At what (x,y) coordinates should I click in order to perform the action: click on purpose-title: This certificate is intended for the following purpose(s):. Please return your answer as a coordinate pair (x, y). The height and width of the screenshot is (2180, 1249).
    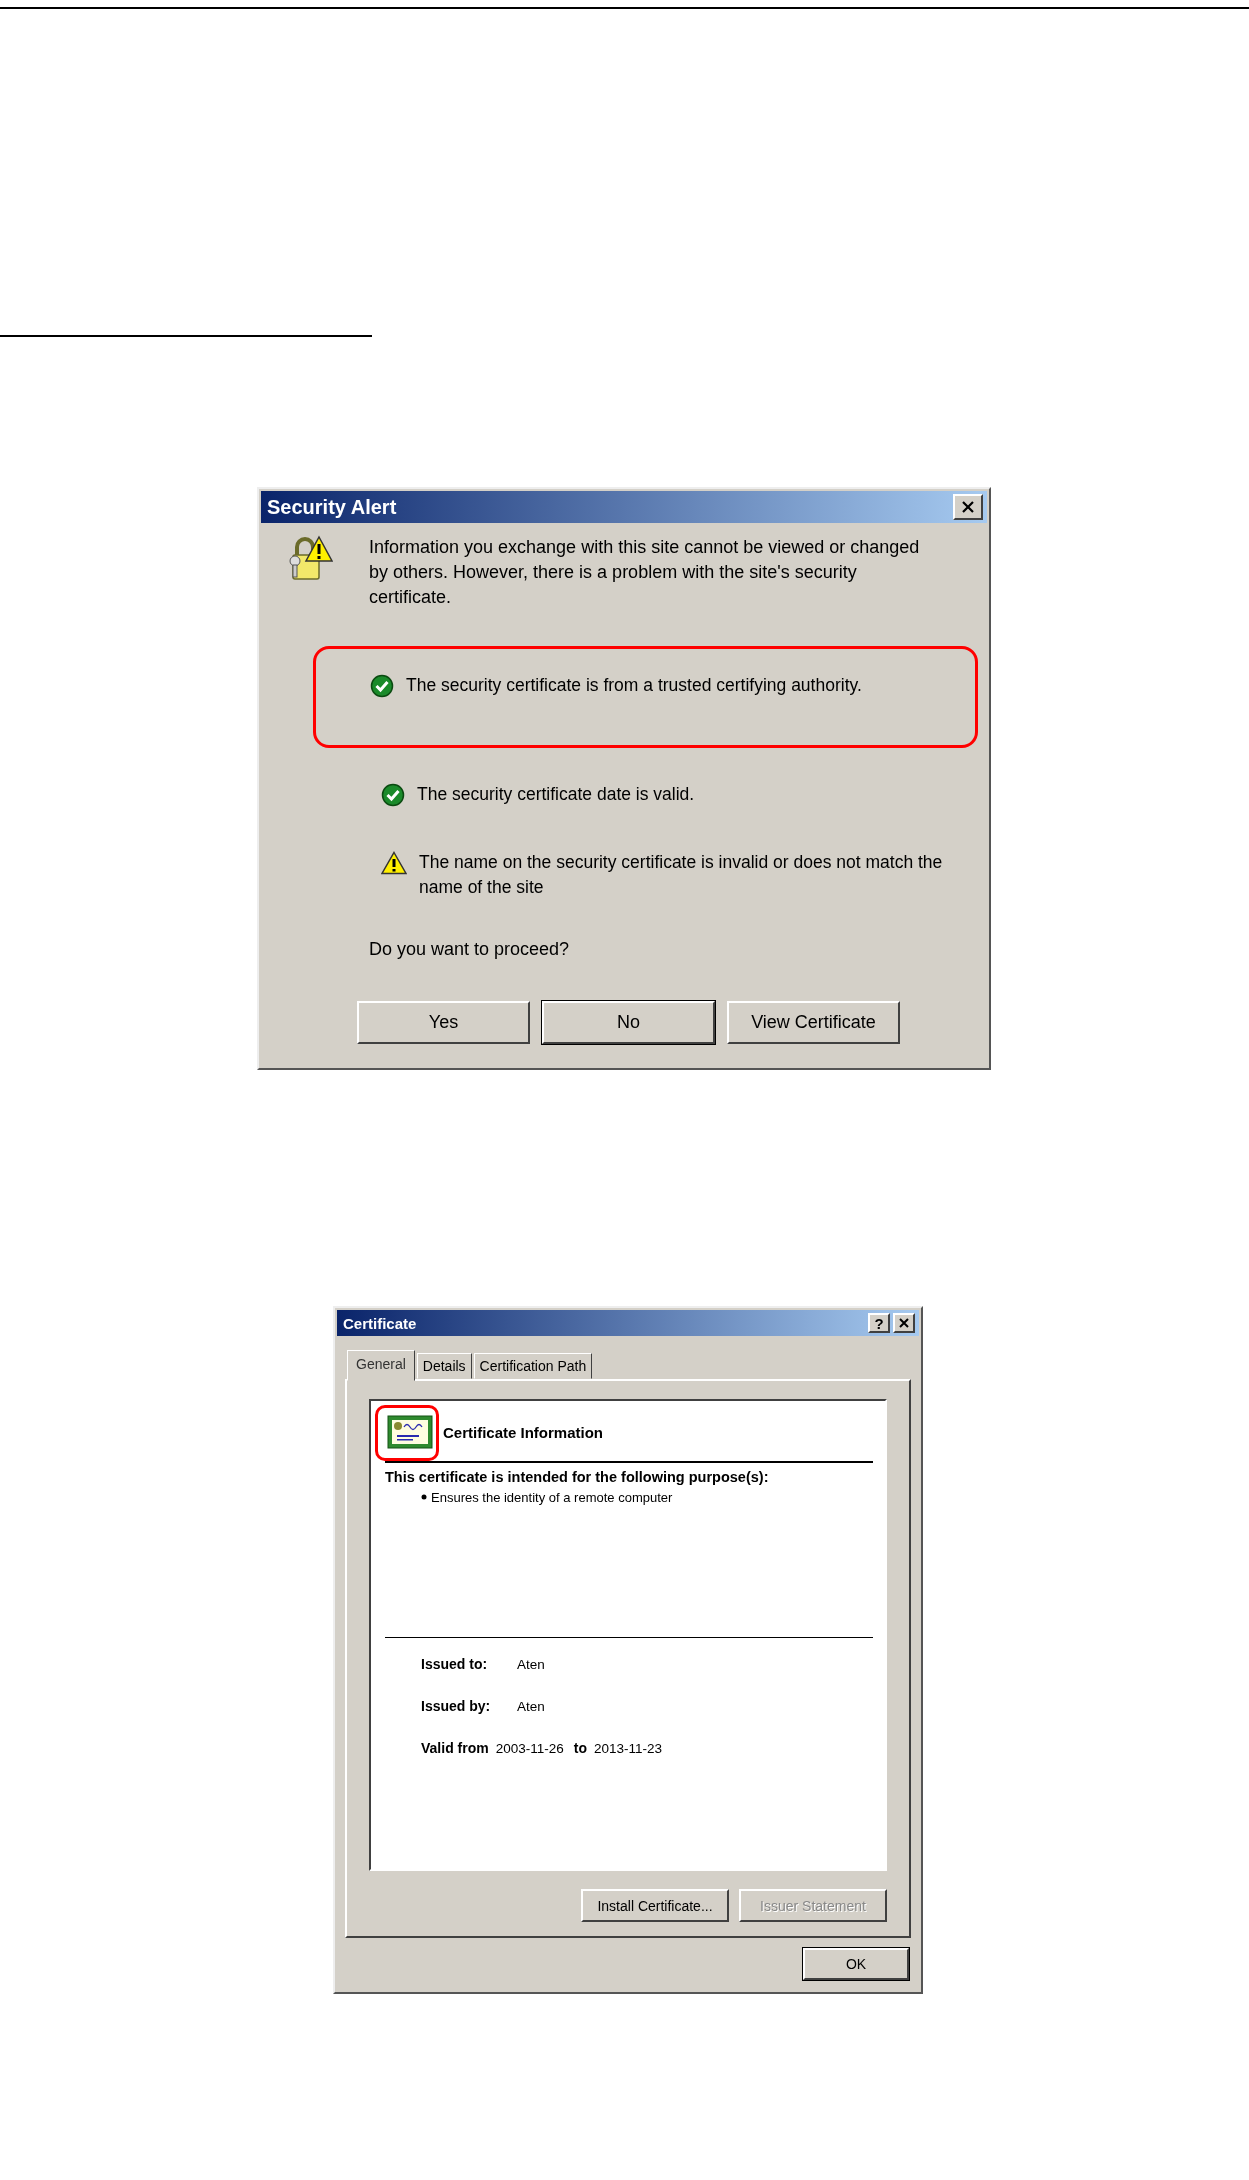
    Looking at the image, I should click on (577, 1476).